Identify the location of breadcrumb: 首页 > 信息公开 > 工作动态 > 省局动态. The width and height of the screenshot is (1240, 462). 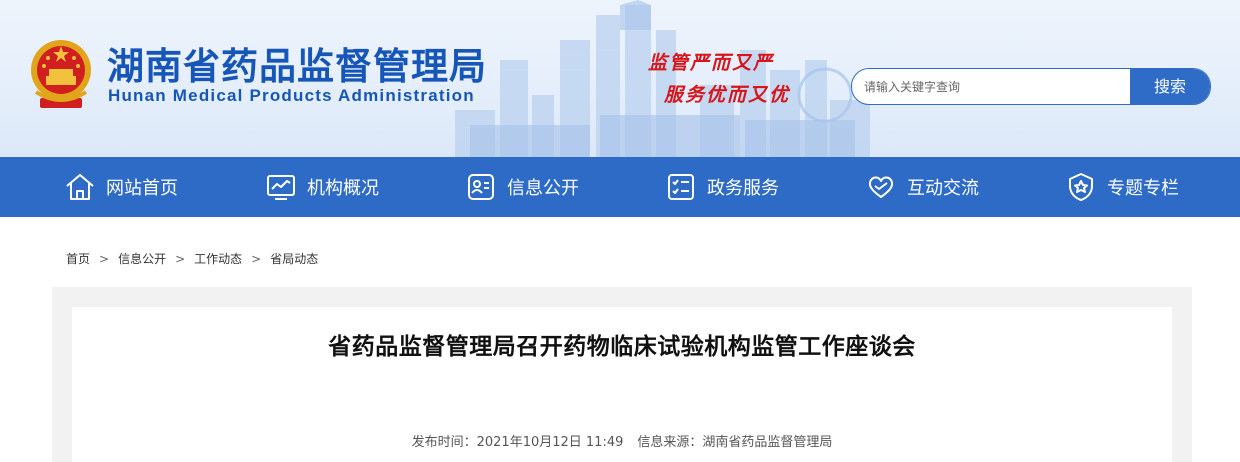
(192, 258).